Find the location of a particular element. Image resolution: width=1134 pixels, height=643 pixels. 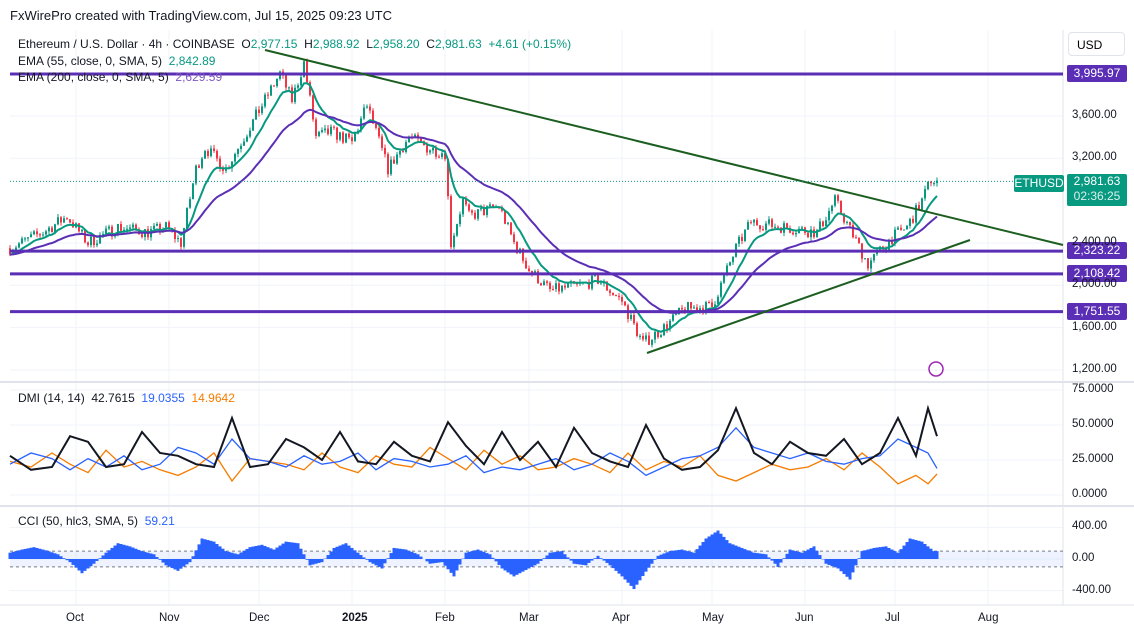

high-label: H is located at coordinates (308, 44).